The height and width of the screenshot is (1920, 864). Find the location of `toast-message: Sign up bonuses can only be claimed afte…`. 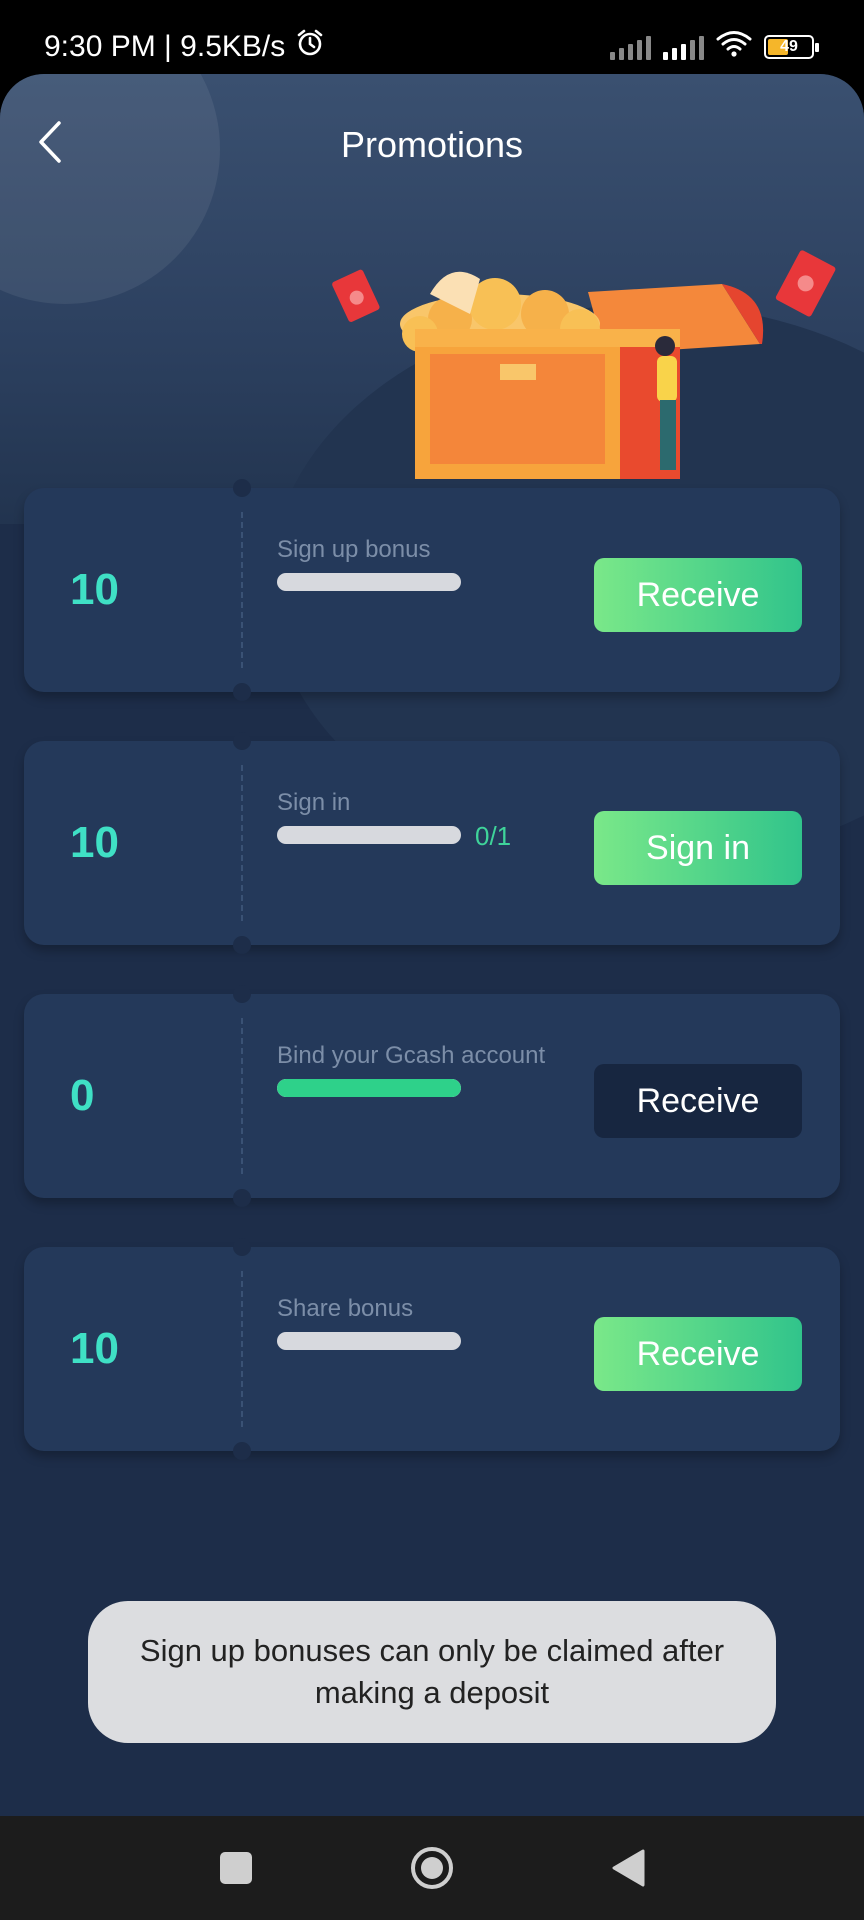

toast-message: Sign up bonuses can only be claimed afte… is located at coordinates (432, 1672).